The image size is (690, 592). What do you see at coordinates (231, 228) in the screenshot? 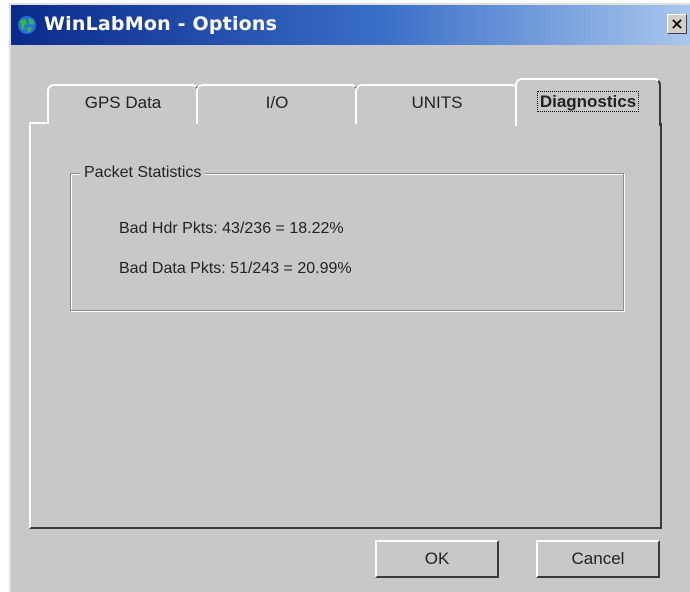
I see `bad-header-packets-stat: Bad Hdr Pkts: 43/236 = 18.22%` at bounding box center [231, 228].